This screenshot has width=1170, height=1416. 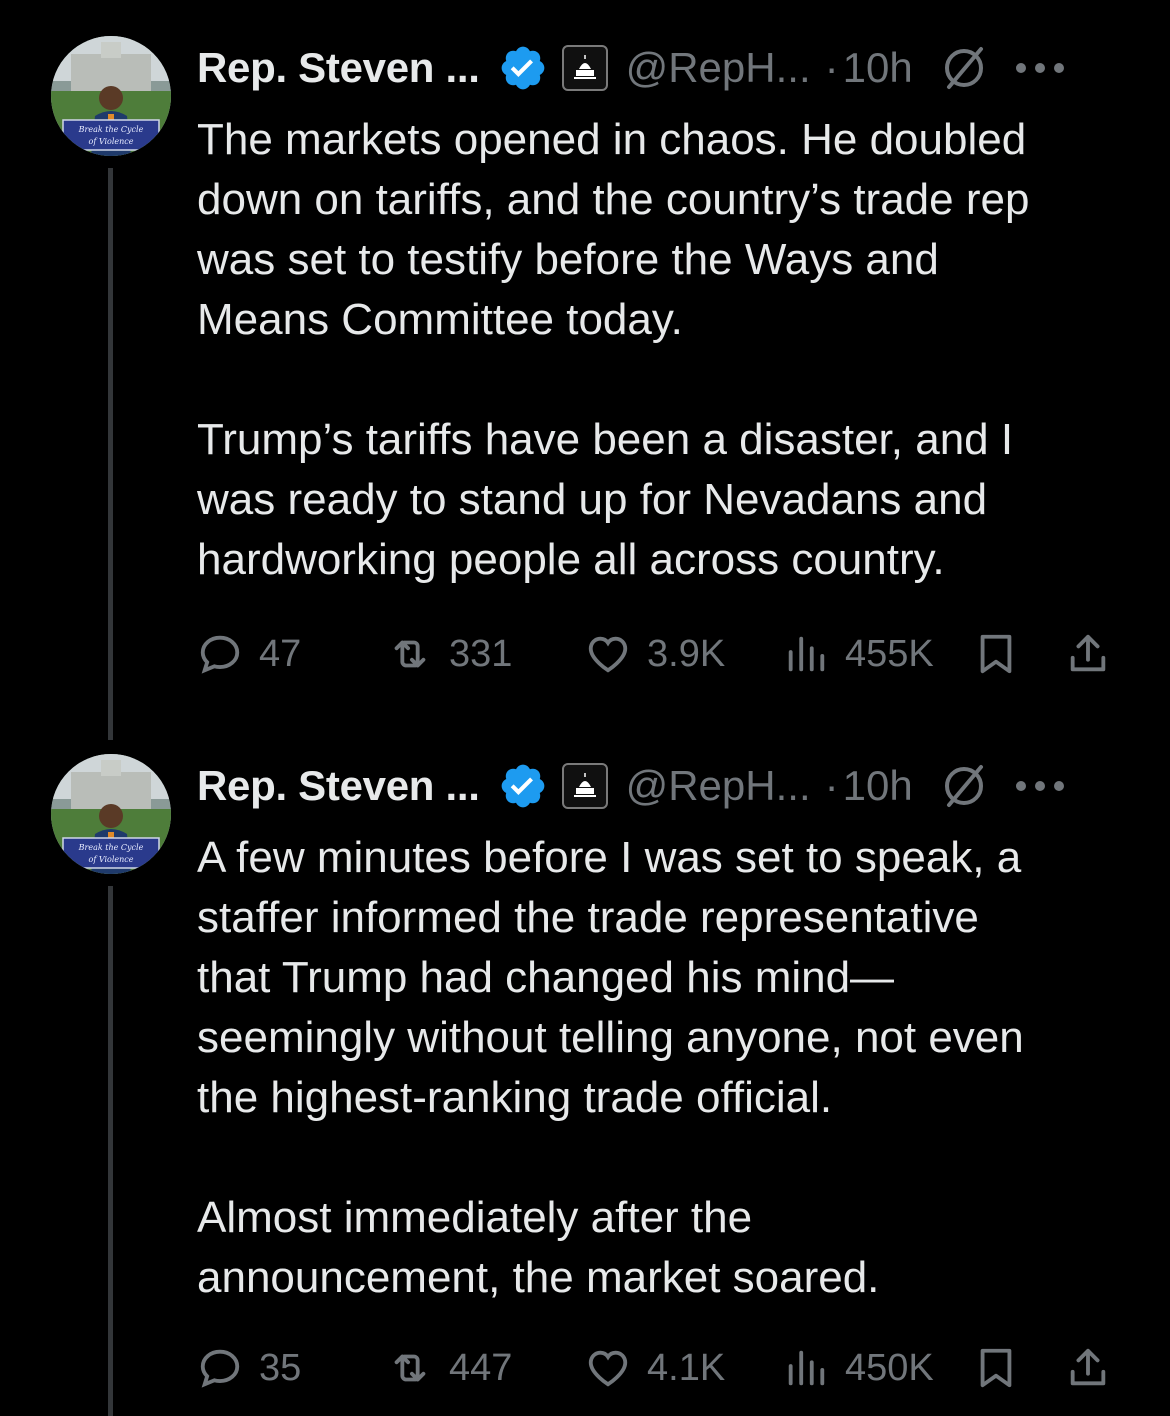 I want to click on like-count: 4.1K, so click(x=686, y=1367).